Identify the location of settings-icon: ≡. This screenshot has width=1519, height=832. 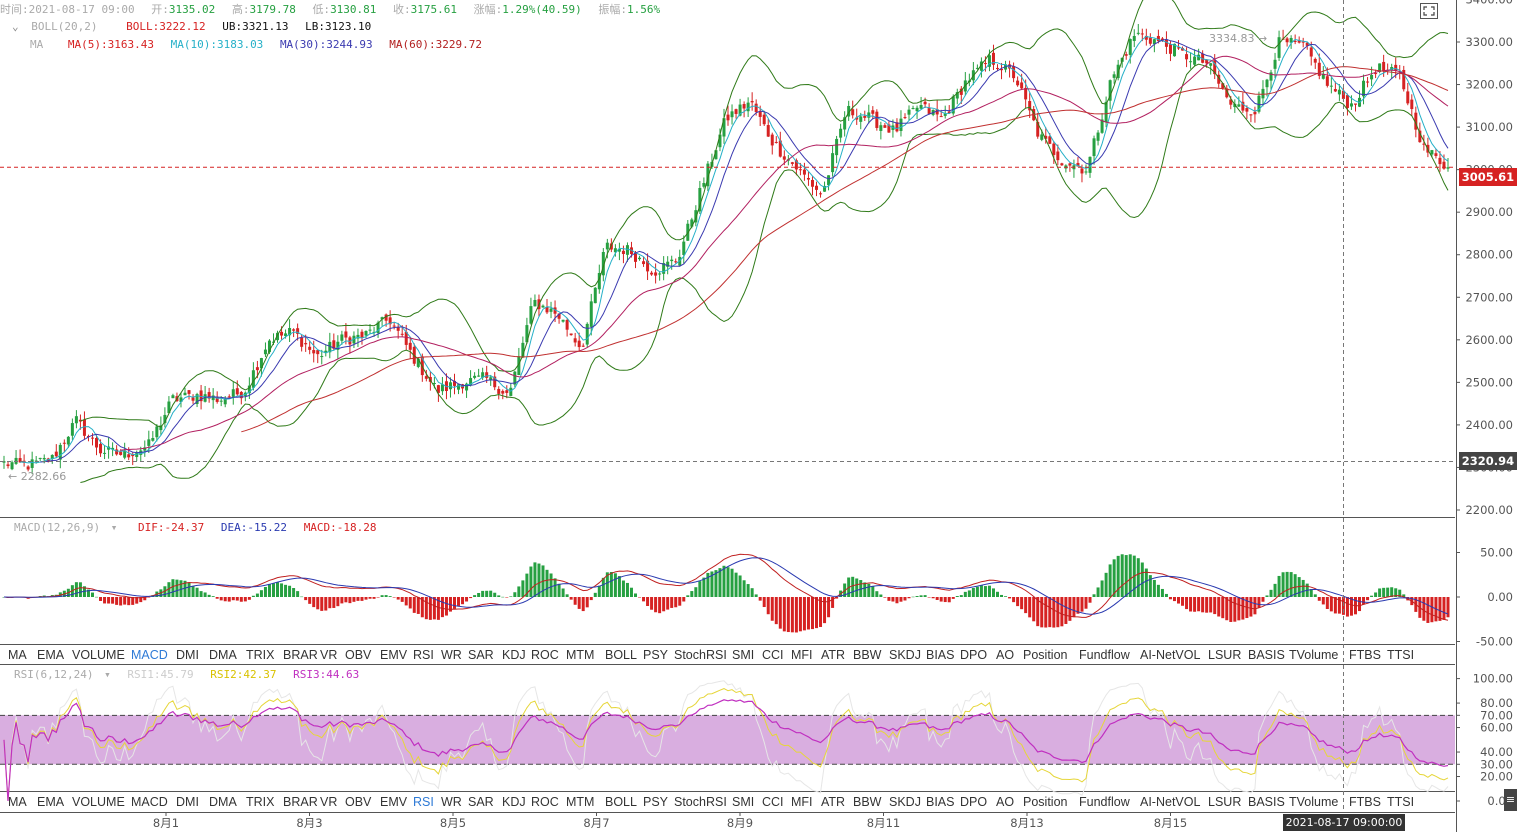
(1510, 800).